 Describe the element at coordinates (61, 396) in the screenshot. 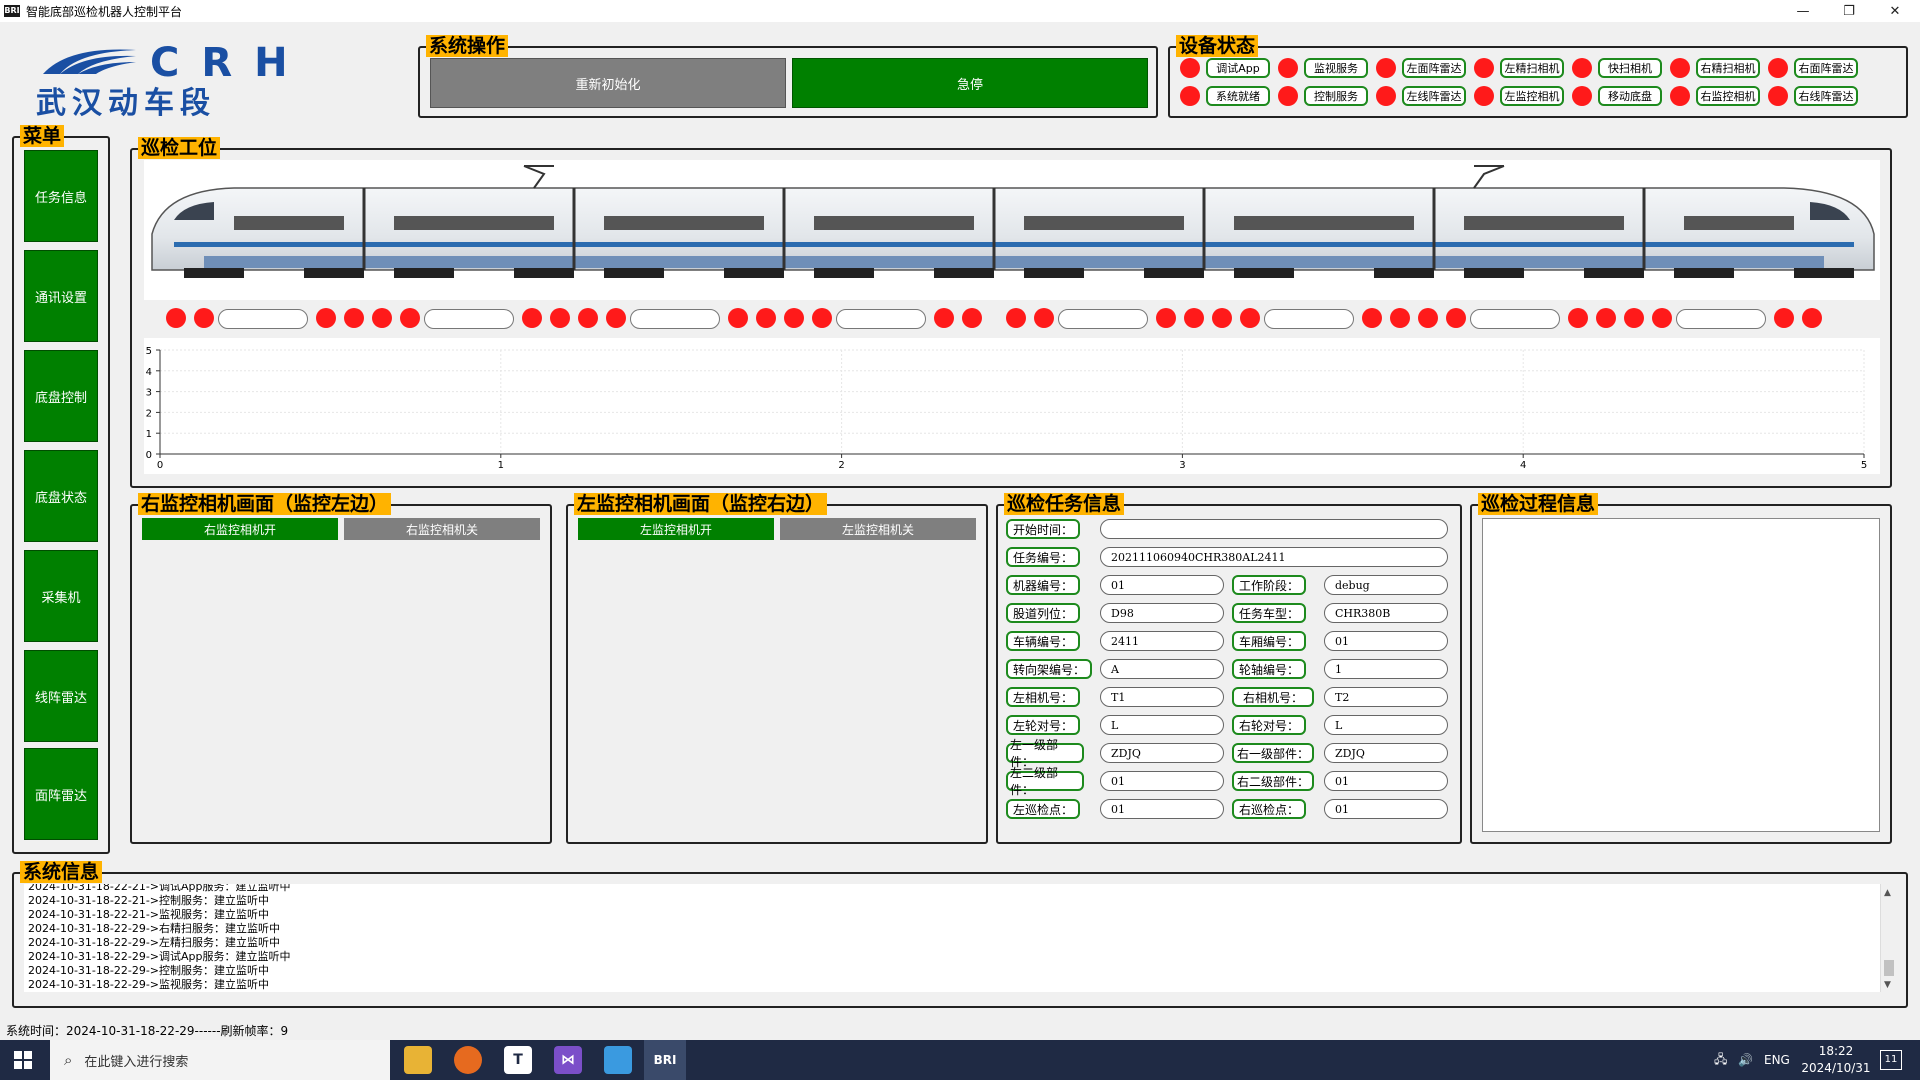

I see `menu-chassis-control-button: 底盘控制` at that location.